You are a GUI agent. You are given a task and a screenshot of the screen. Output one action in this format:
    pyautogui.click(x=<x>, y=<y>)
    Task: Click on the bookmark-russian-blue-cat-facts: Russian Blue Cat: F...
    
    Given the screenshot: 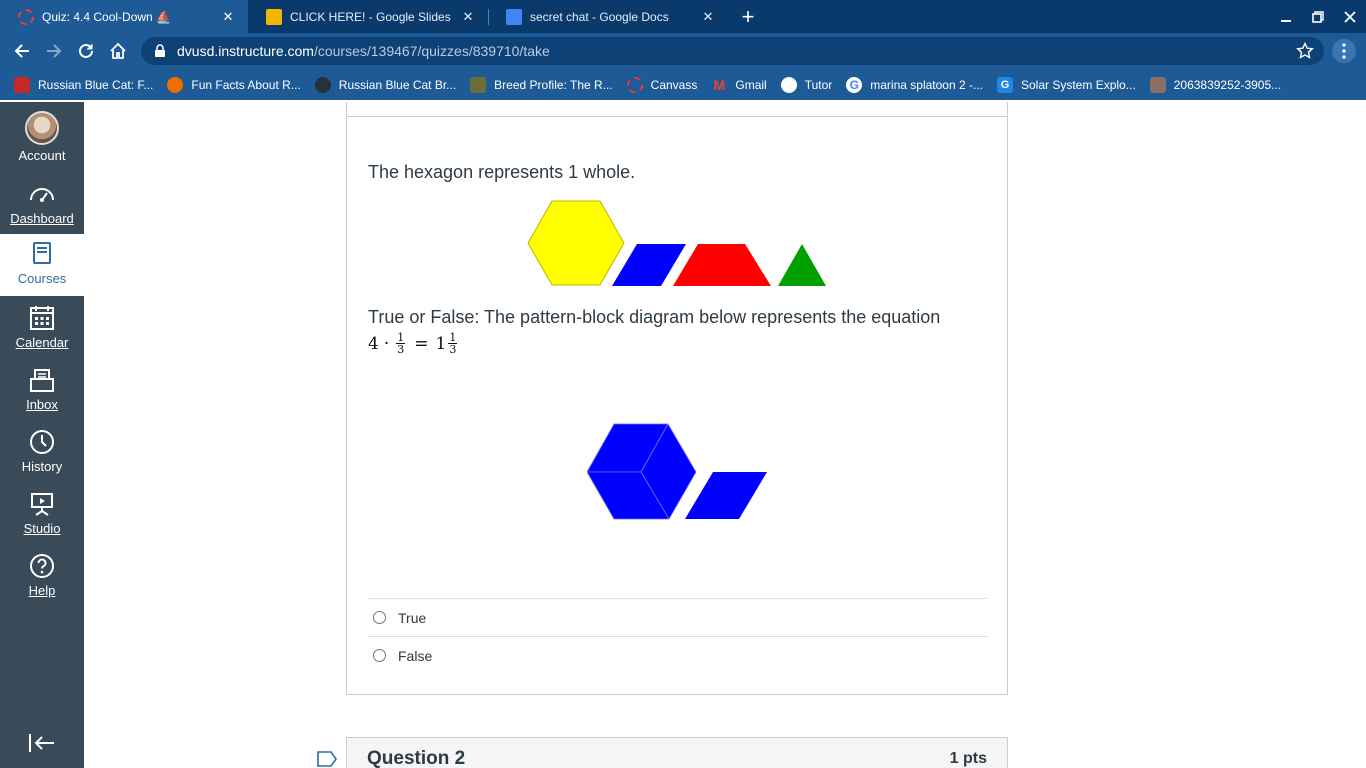 What is the action you would take?
    pyautogui.click(x=83, y=84)
    